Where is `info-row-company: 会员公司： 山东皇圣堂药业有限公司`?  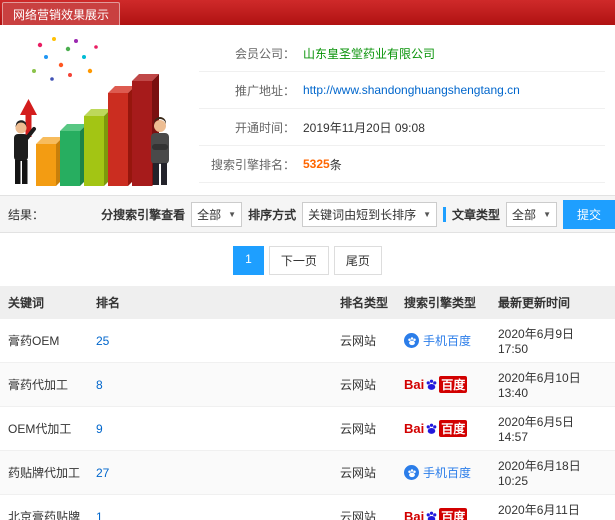 info-row-company: 会员公司： 山东皇圣堂药业有限公司 is located at coordinates (402, 53).